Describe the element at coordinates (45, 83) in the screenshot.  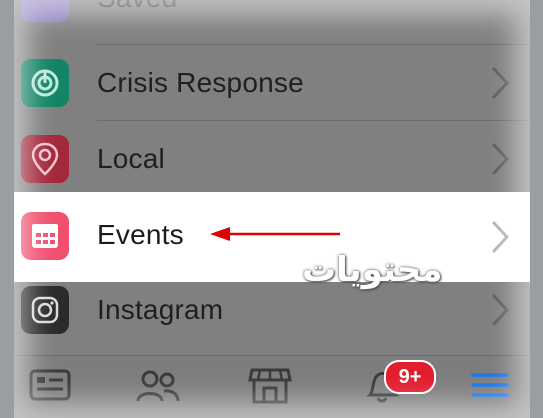
I see `crisis-response-icon` at that location.